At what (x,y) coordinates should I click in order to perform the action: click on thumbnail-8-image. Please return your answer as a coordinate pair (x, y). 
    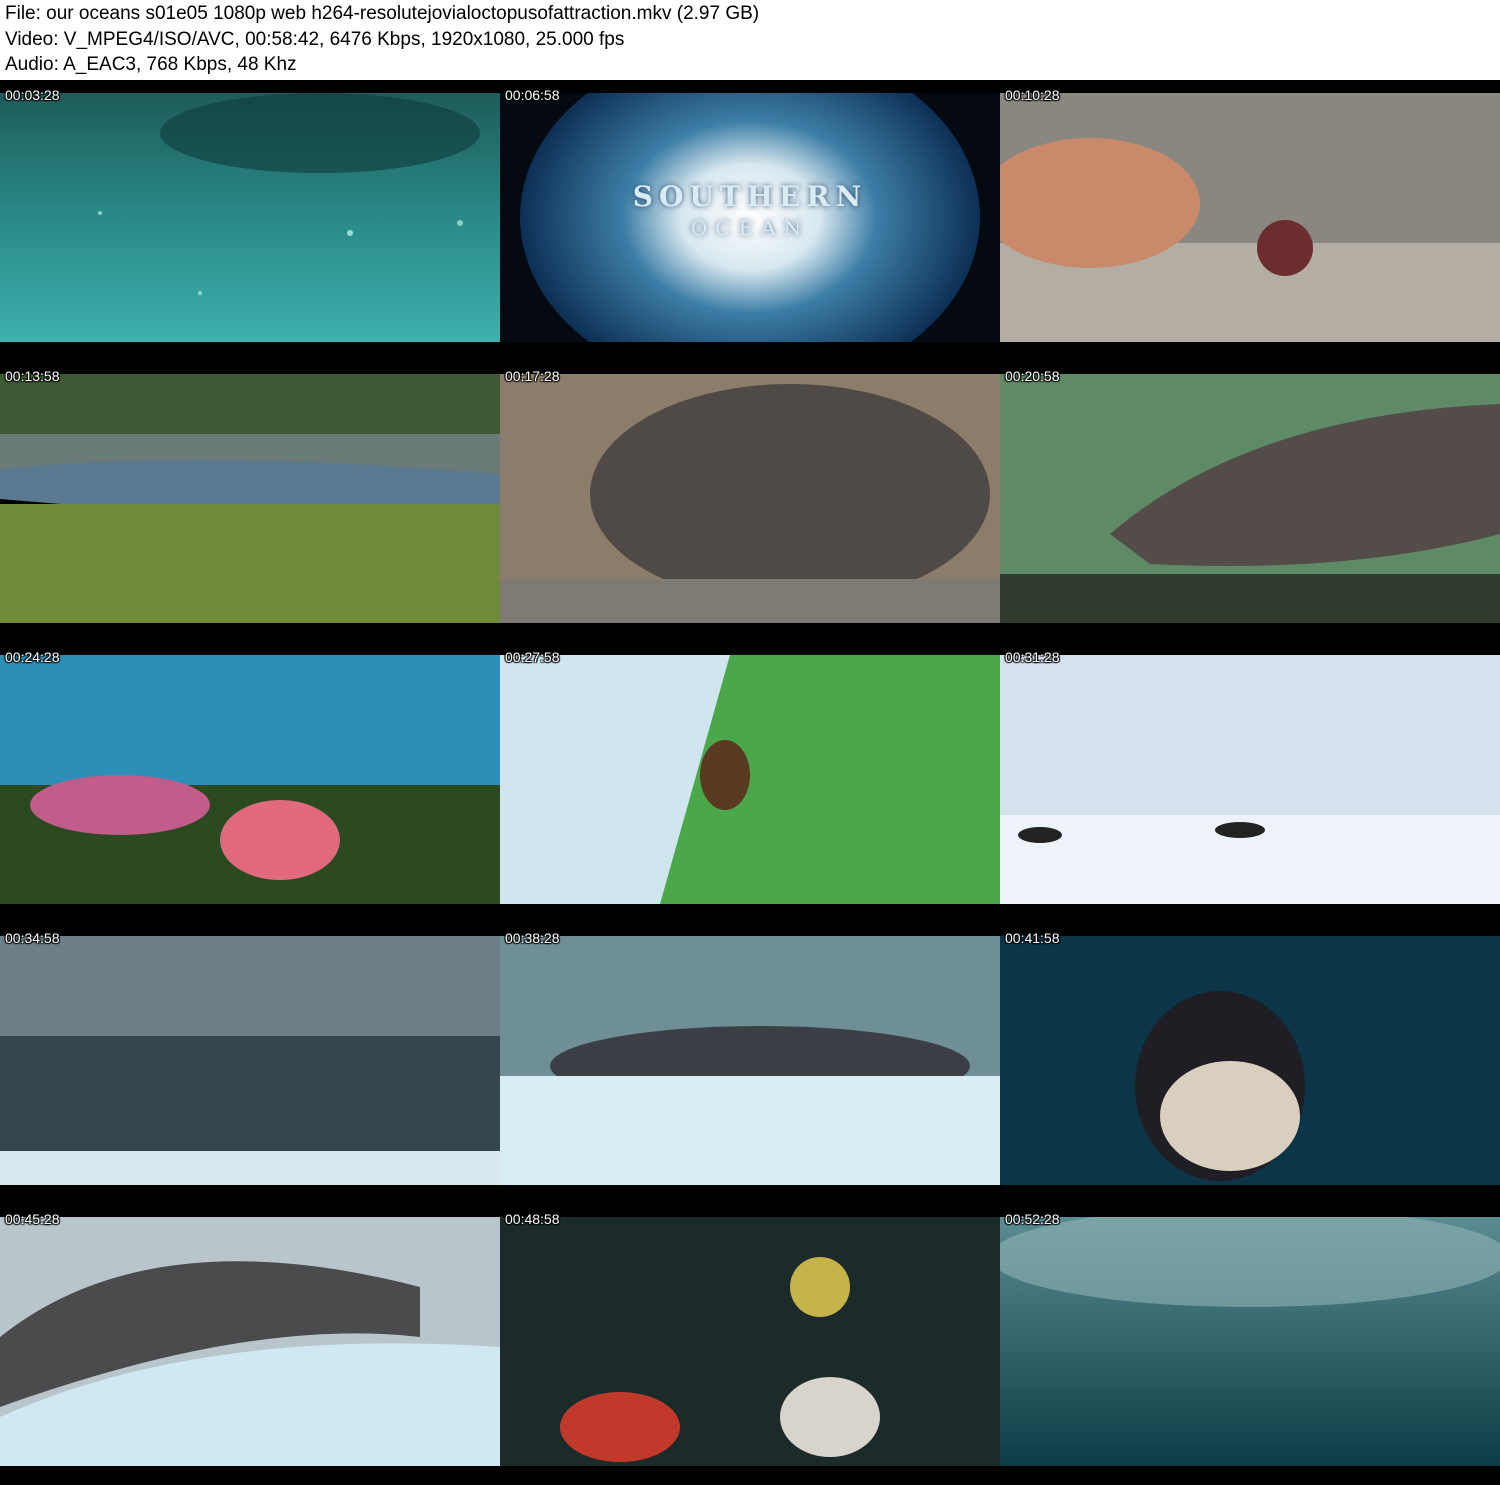
    Looking at the image, I should click on (750, 779).